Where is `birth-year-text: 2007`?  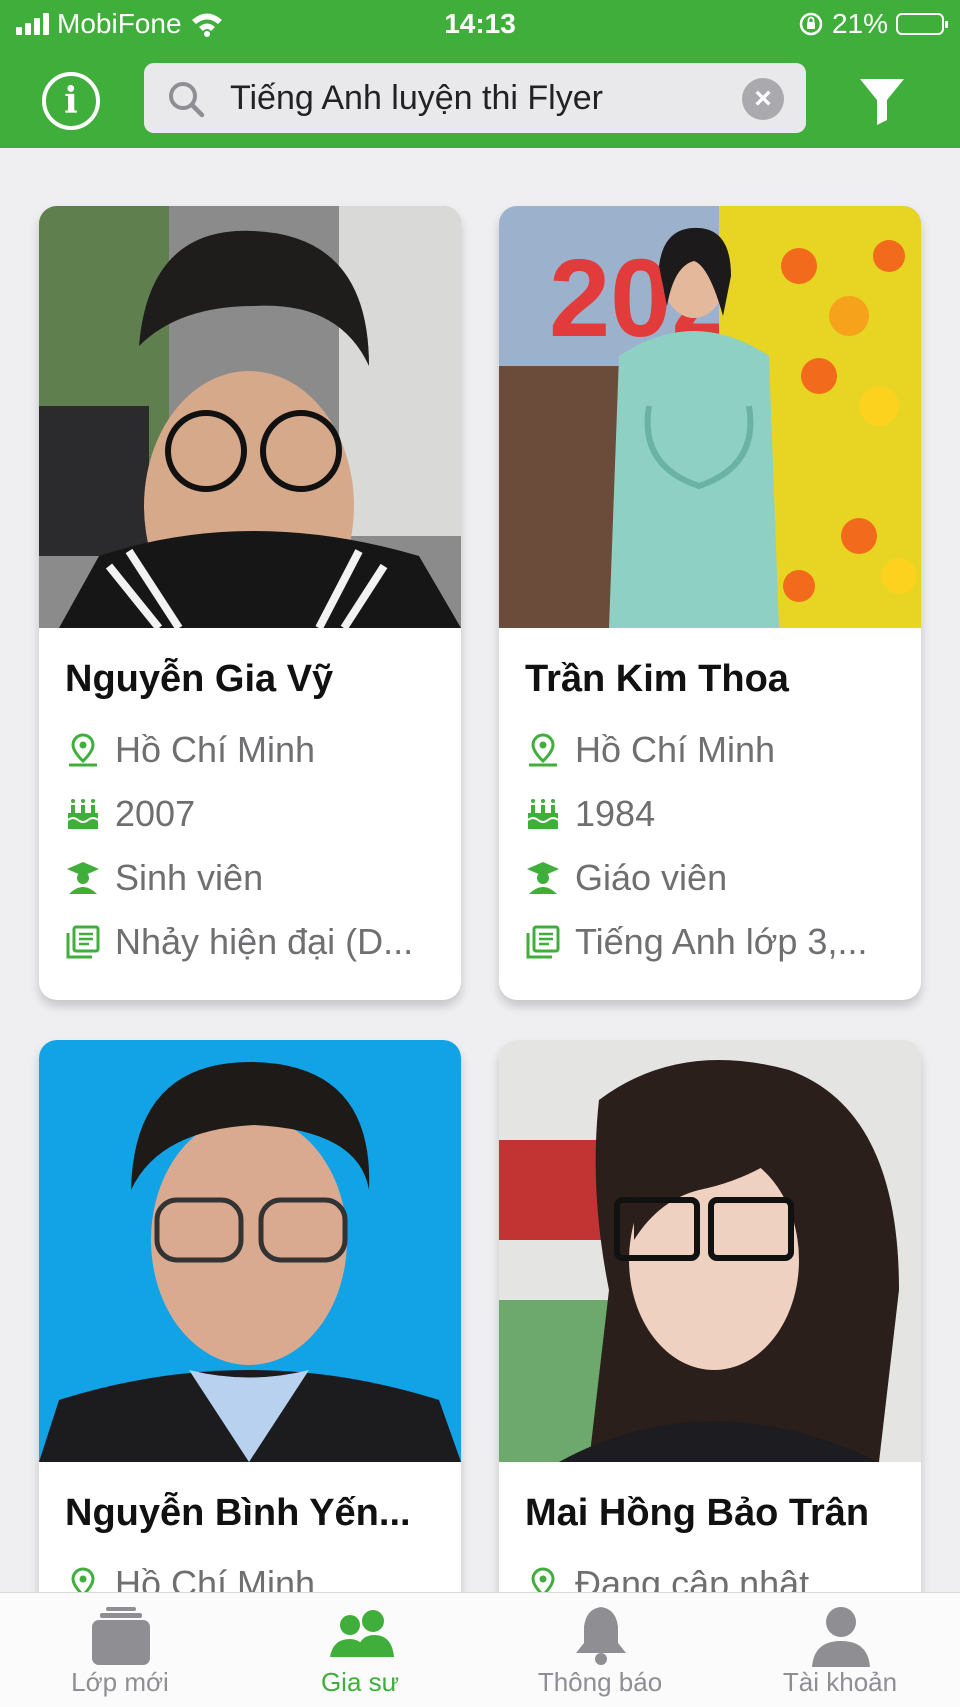
birth-year-text: 2007 is located at coordinates (155, 813).